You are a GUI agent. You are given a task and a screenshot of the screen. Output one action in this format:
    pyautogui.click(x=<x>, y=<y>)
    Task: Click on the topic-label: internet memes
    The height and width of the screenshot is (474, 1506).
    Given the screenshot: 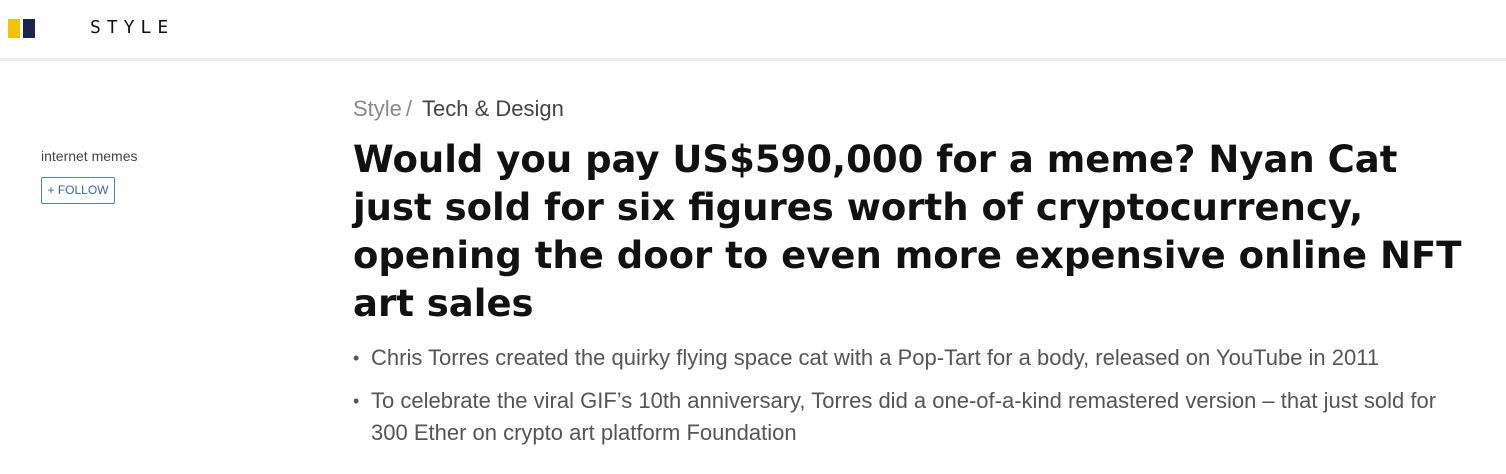 What is the action you would take?
    pyautogui.click(x=89, y=156)
    